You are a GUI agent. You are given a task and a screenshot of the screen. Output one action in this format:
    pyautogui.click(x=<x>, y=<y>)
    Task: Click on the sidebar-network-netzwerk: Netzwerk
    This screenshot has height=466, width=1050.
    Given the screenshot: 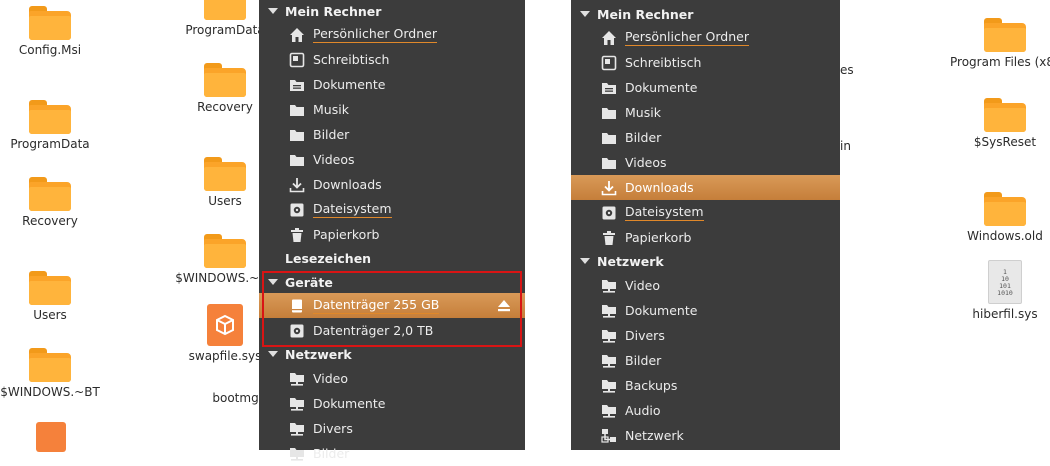 What is the action you would take?
    pyautogui.click(x=705, y=435)
    